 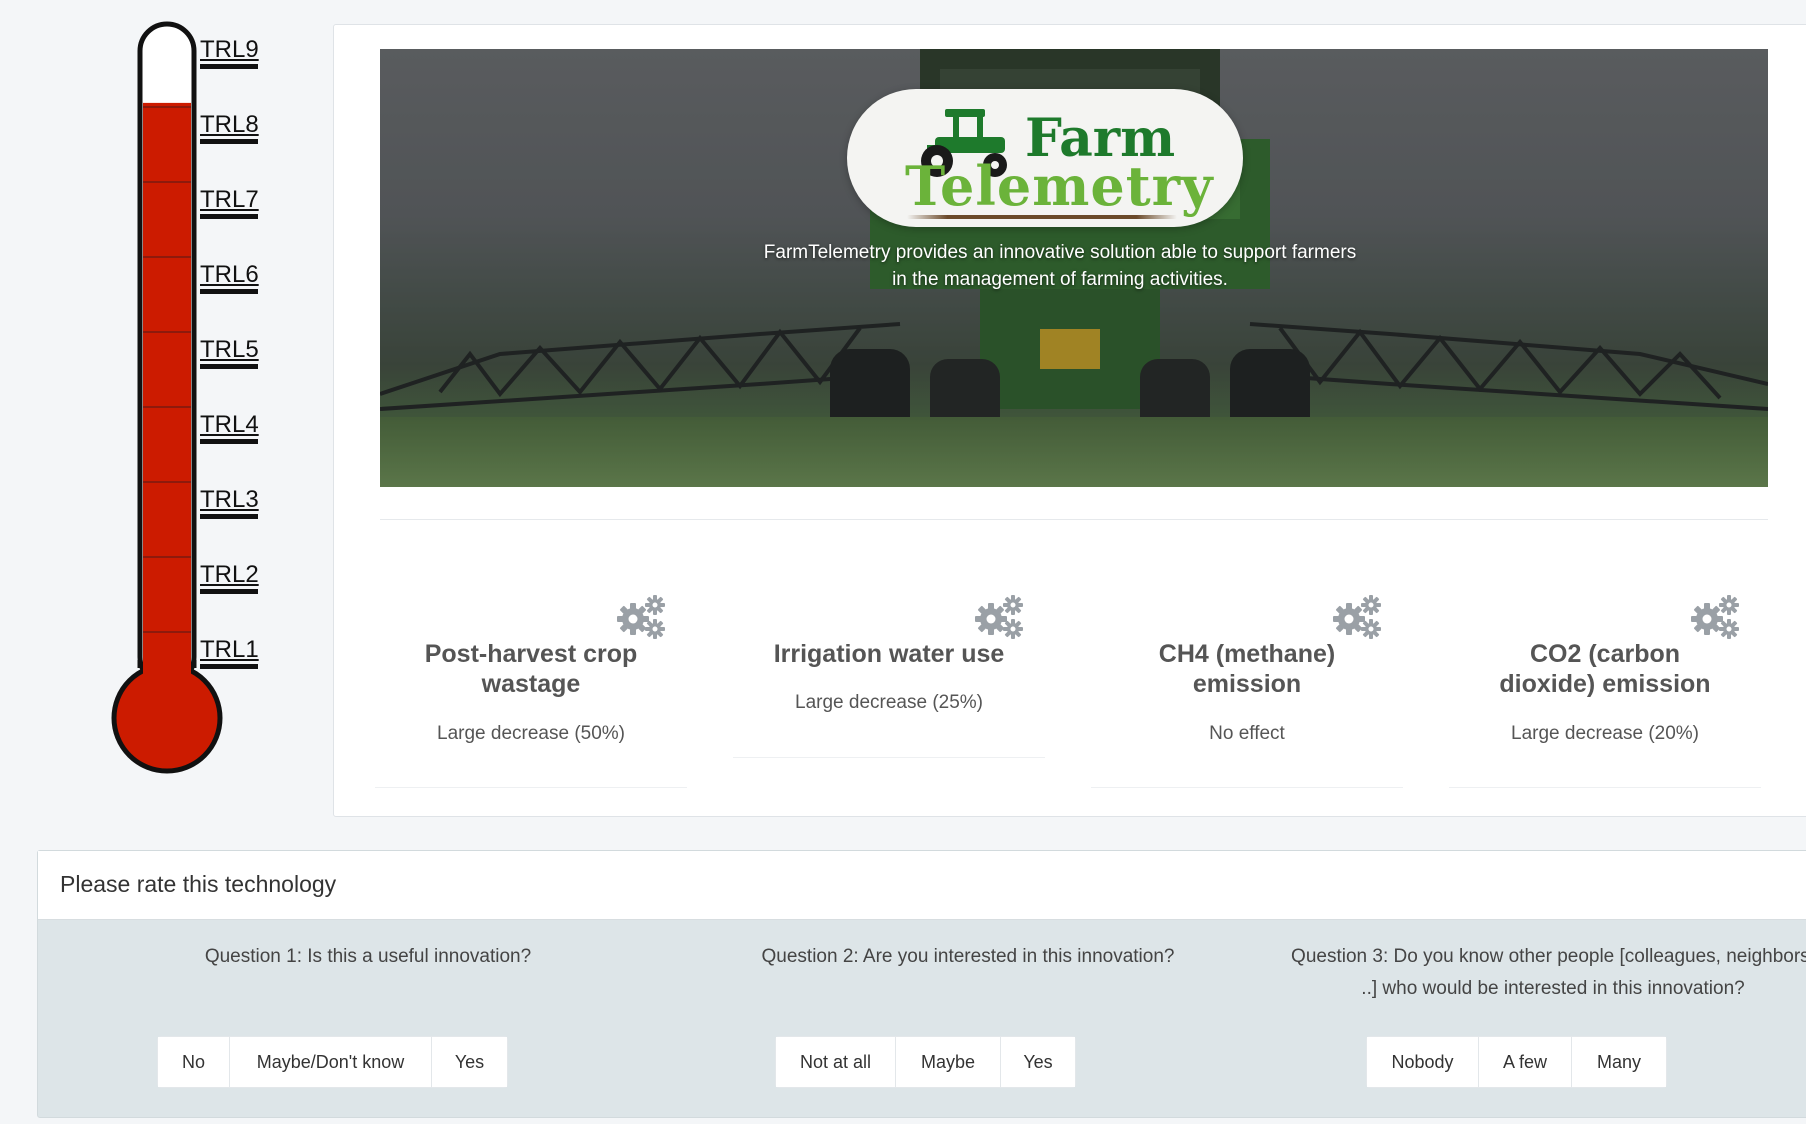 I want to click on impact-title: Post-harvest crop wastage, so click(x=531, y=669).